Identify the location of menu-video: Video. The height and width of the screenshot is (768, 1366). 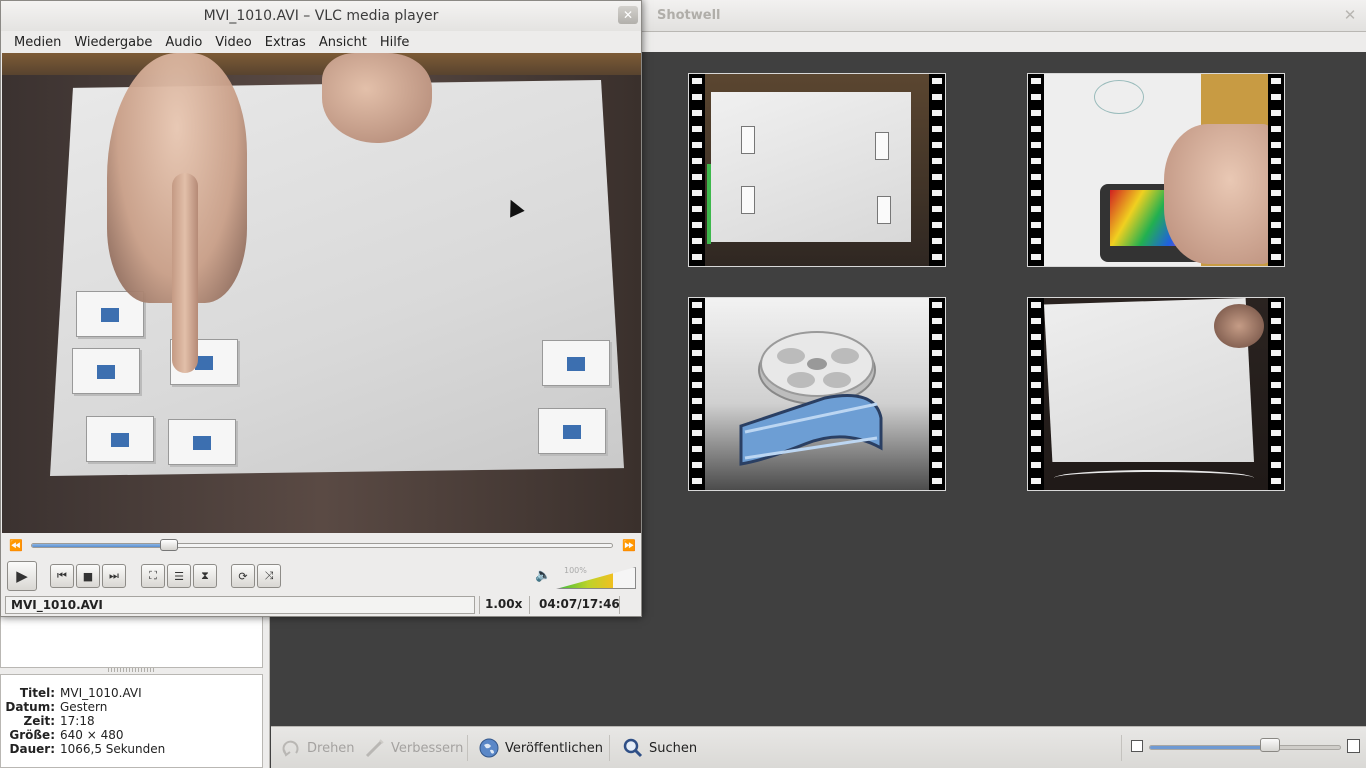
(233, 42).